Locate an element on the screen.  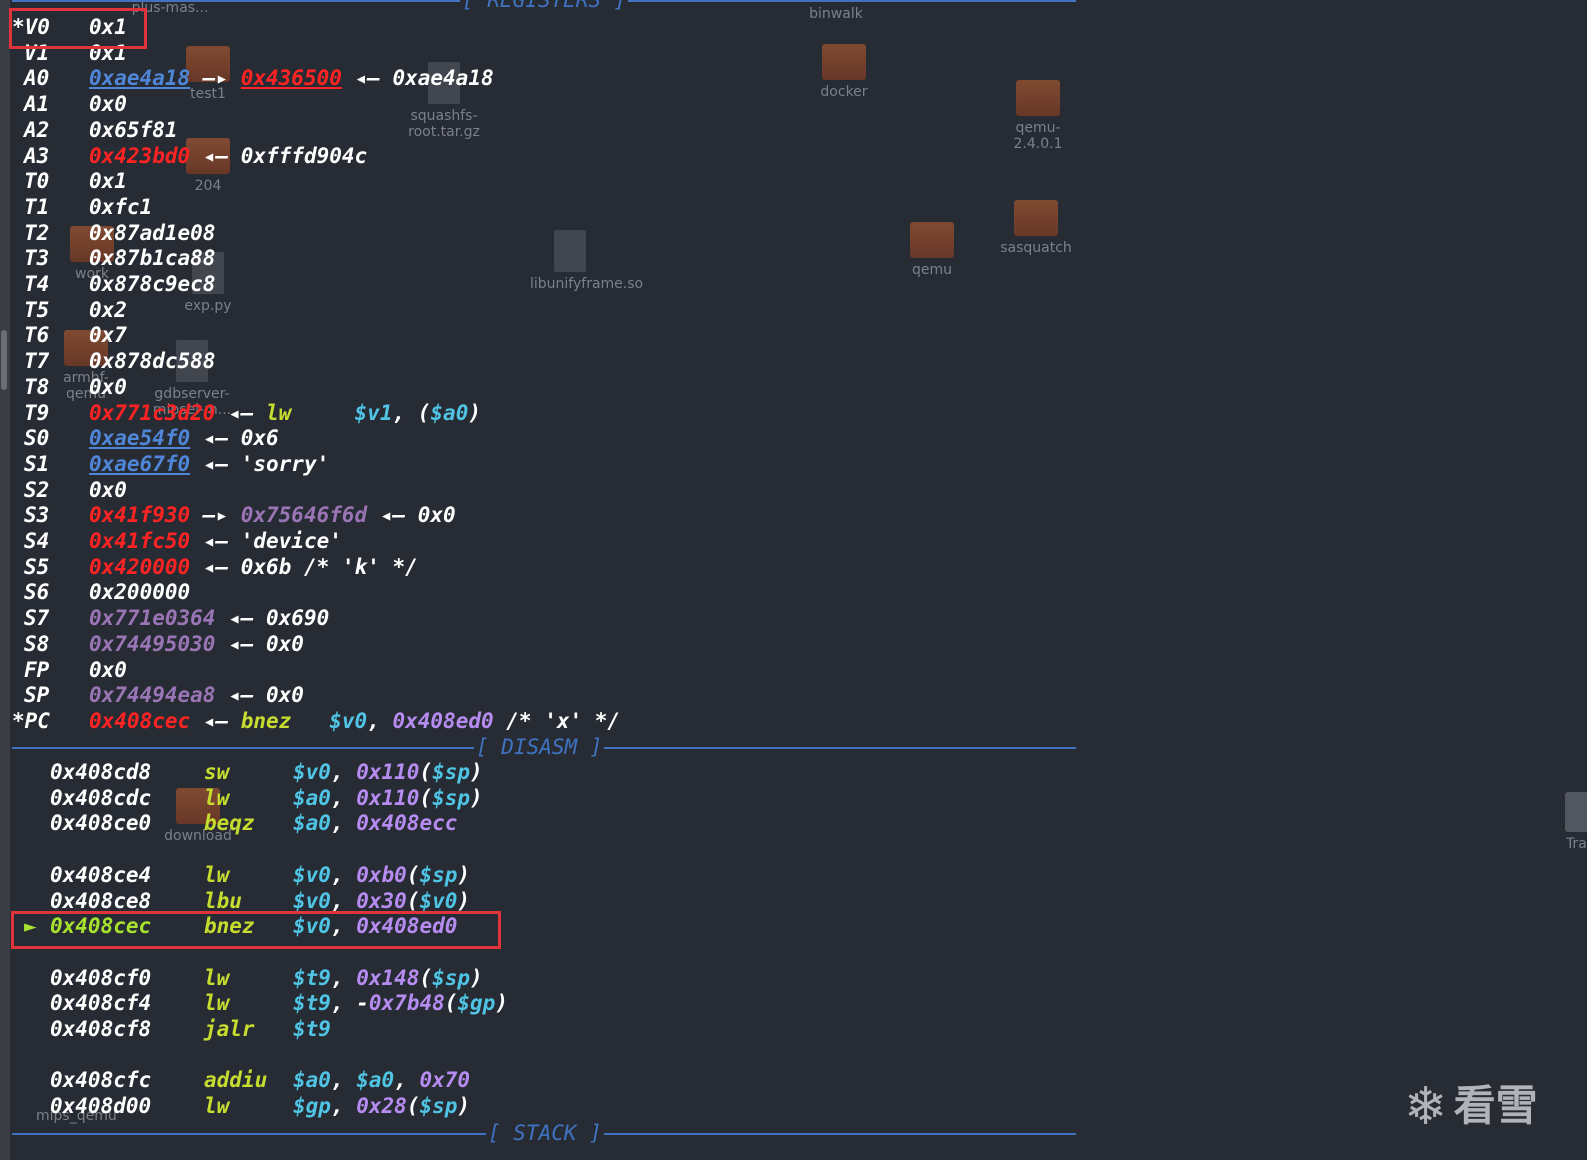
register-value: 0x1 is located at coordinates (108, 182).